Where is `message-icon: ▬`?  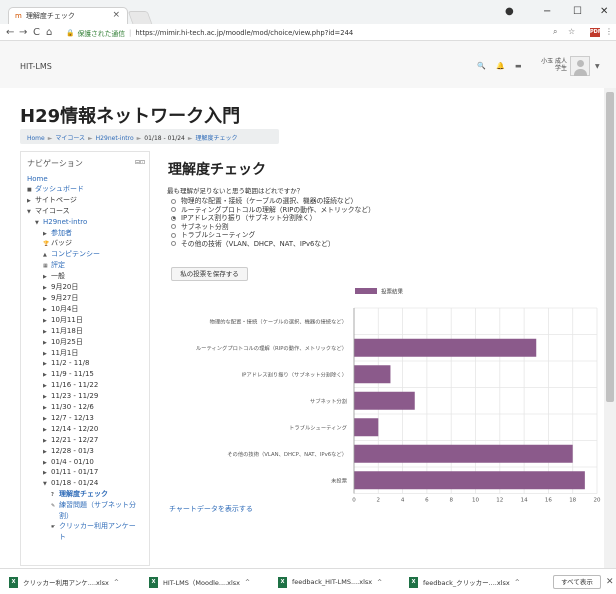 message-icon: ▬ is located at coordinates (518, 66).